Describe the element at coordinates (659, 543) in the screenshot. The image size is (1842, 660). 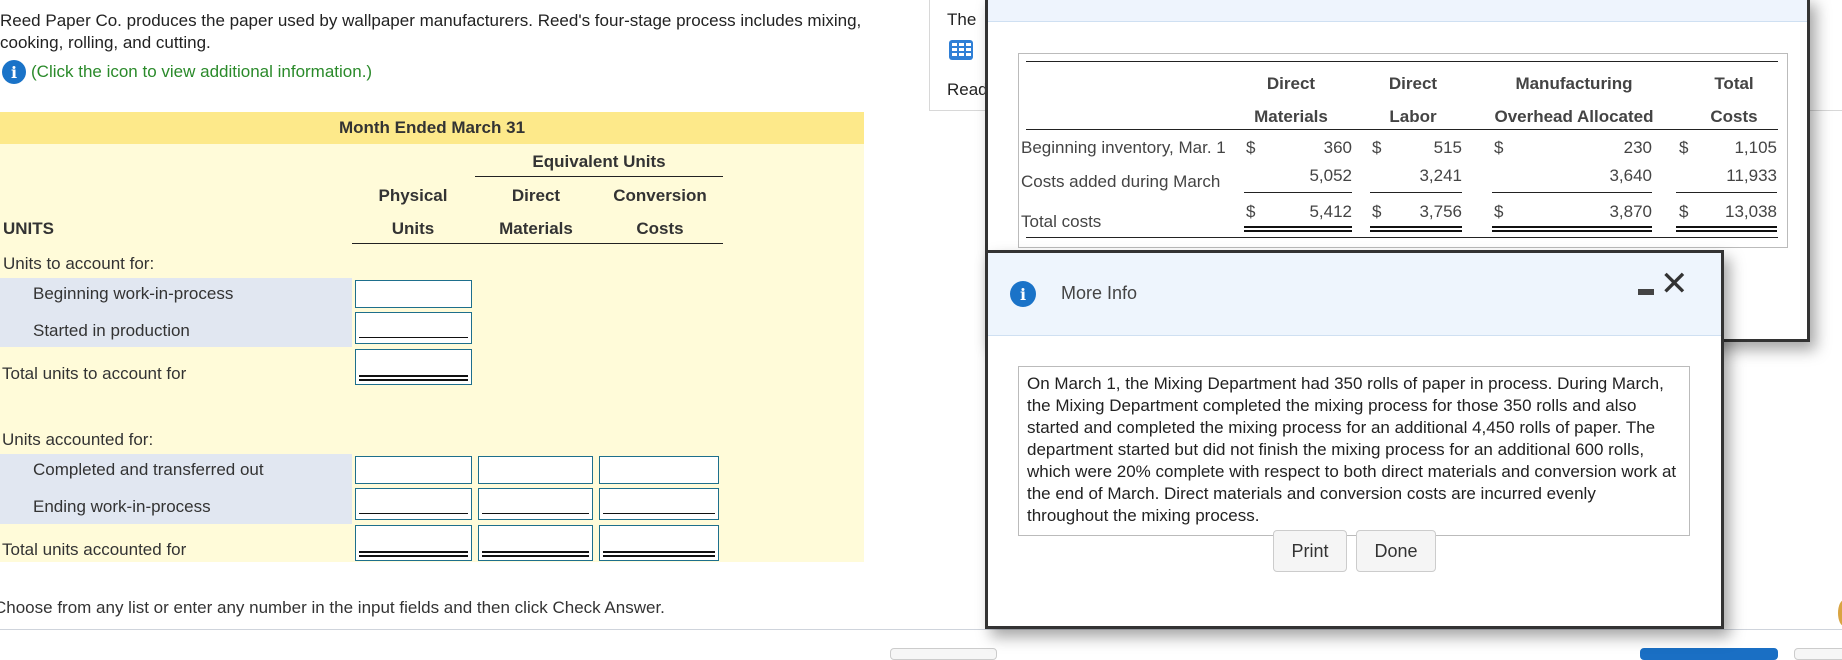
I see `input-total-accounted-cc` at that location.